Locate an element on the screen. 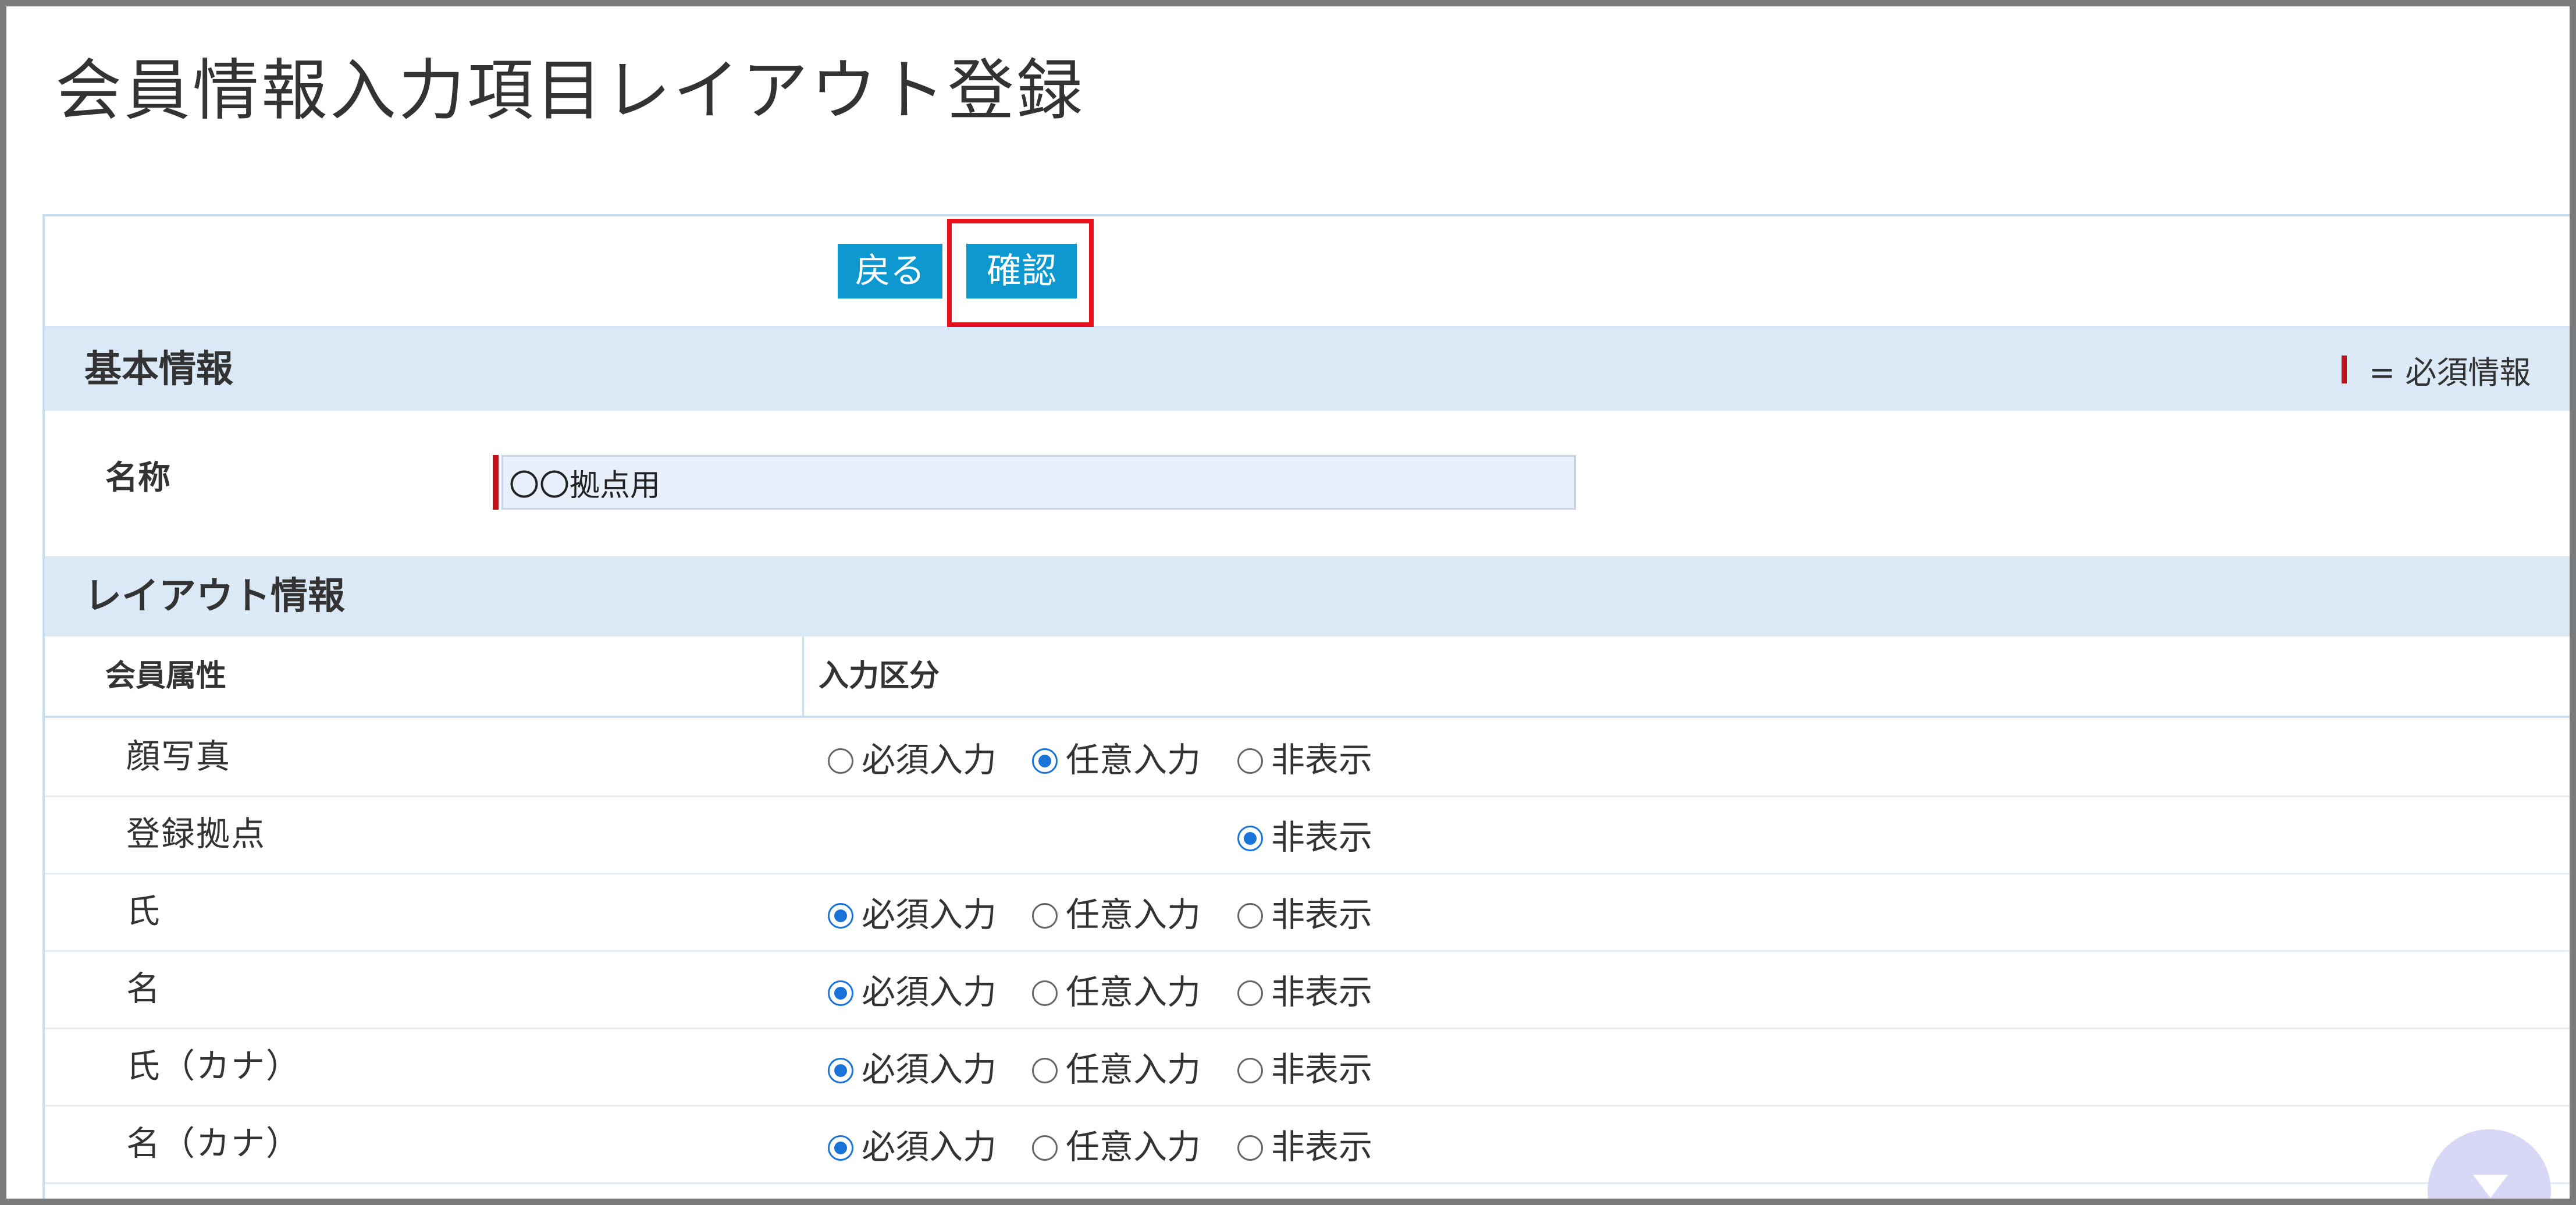 The width and height of the screenshot is (2576, 1205). form-toolbar: 戻る 確認 is located at coordinates (1307, 272).